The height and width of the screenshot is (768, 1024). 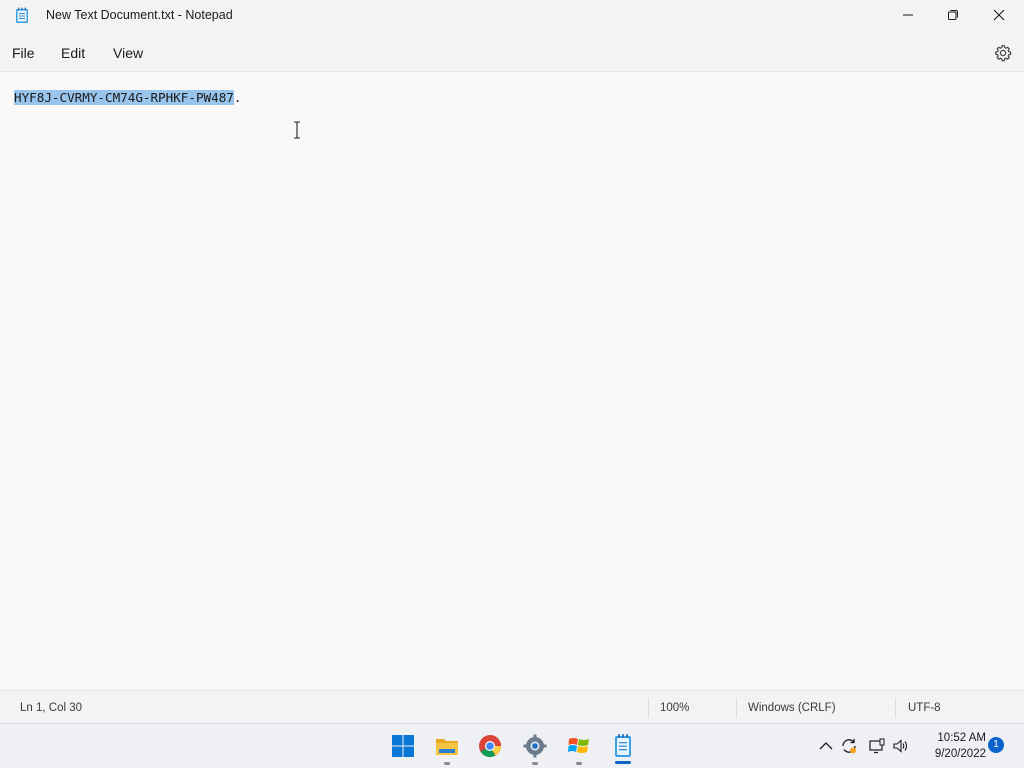 I want to click on chevron-up-icon, so click(x=826, y=746).